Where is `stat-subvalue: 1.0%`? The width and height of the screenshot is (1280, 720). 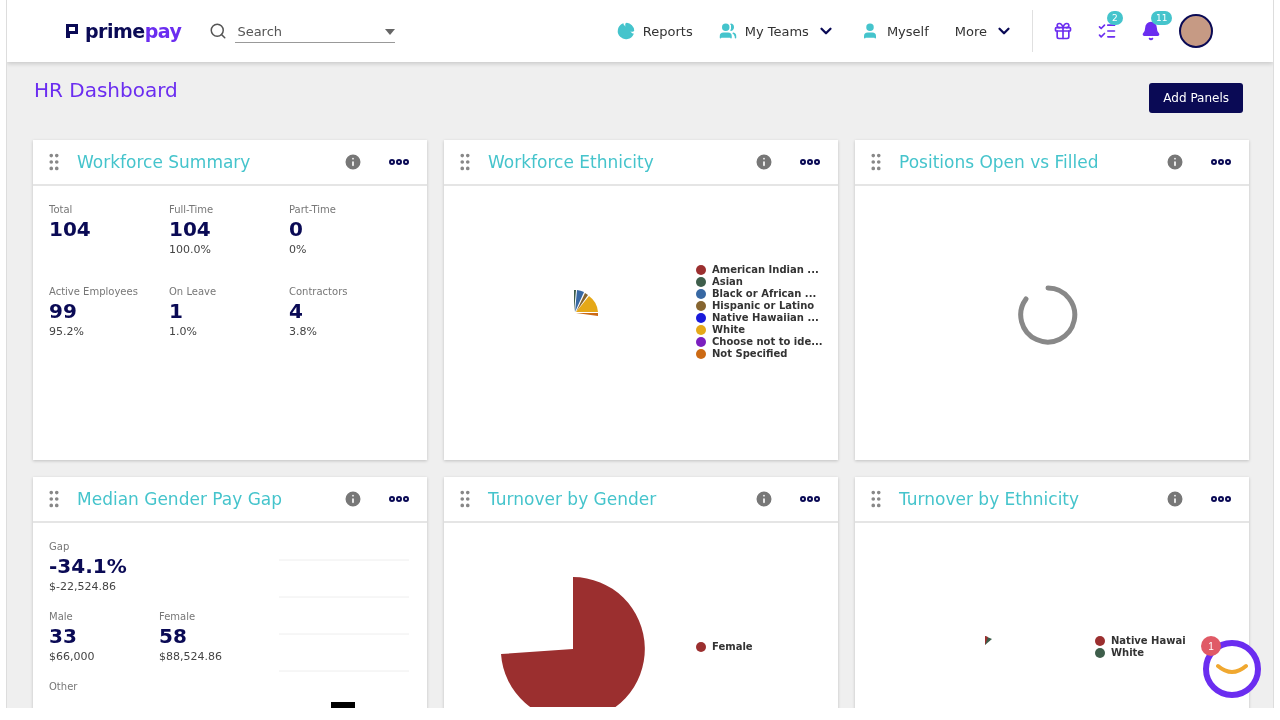
stat-subvalue: 1.0% is located at coordinates (183, 331).